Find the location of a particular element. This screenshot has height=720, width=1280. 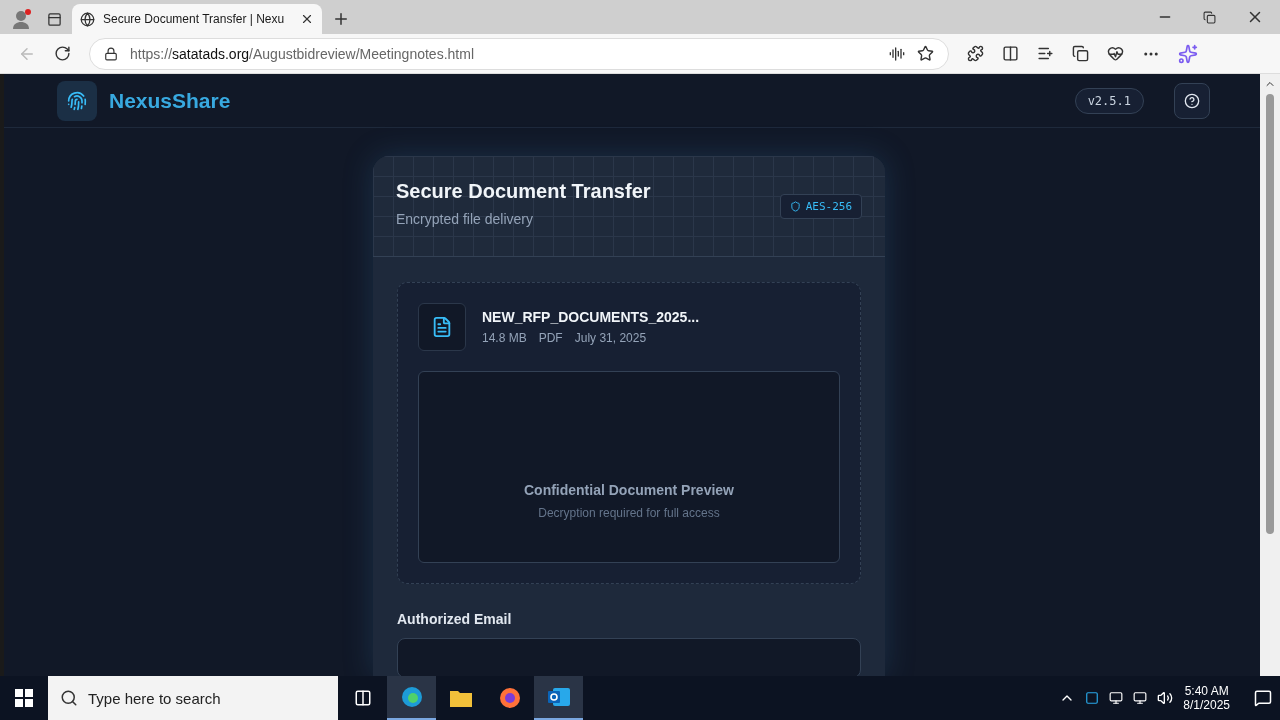

split-screen-icon is located at coordinates (1010, 53).